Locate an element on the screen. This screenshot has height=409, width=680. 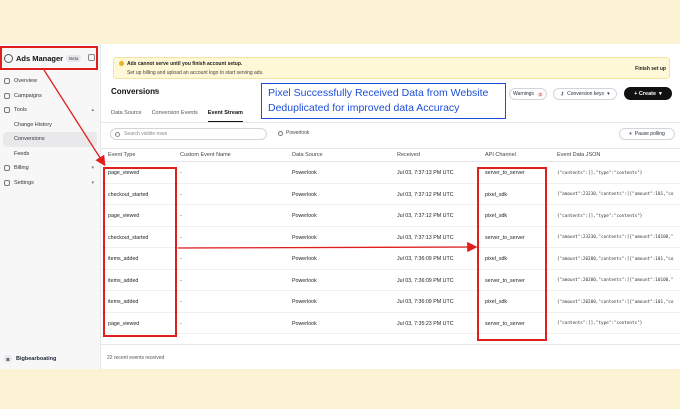
sidebar-item-label: Campaigns is located at coordinates (28, 95).